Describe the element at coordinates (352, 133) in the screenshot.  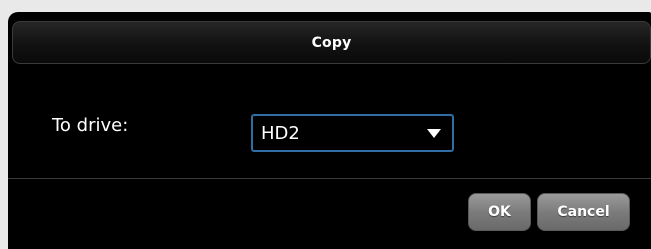
I see `drive-select: HD2` at that location.